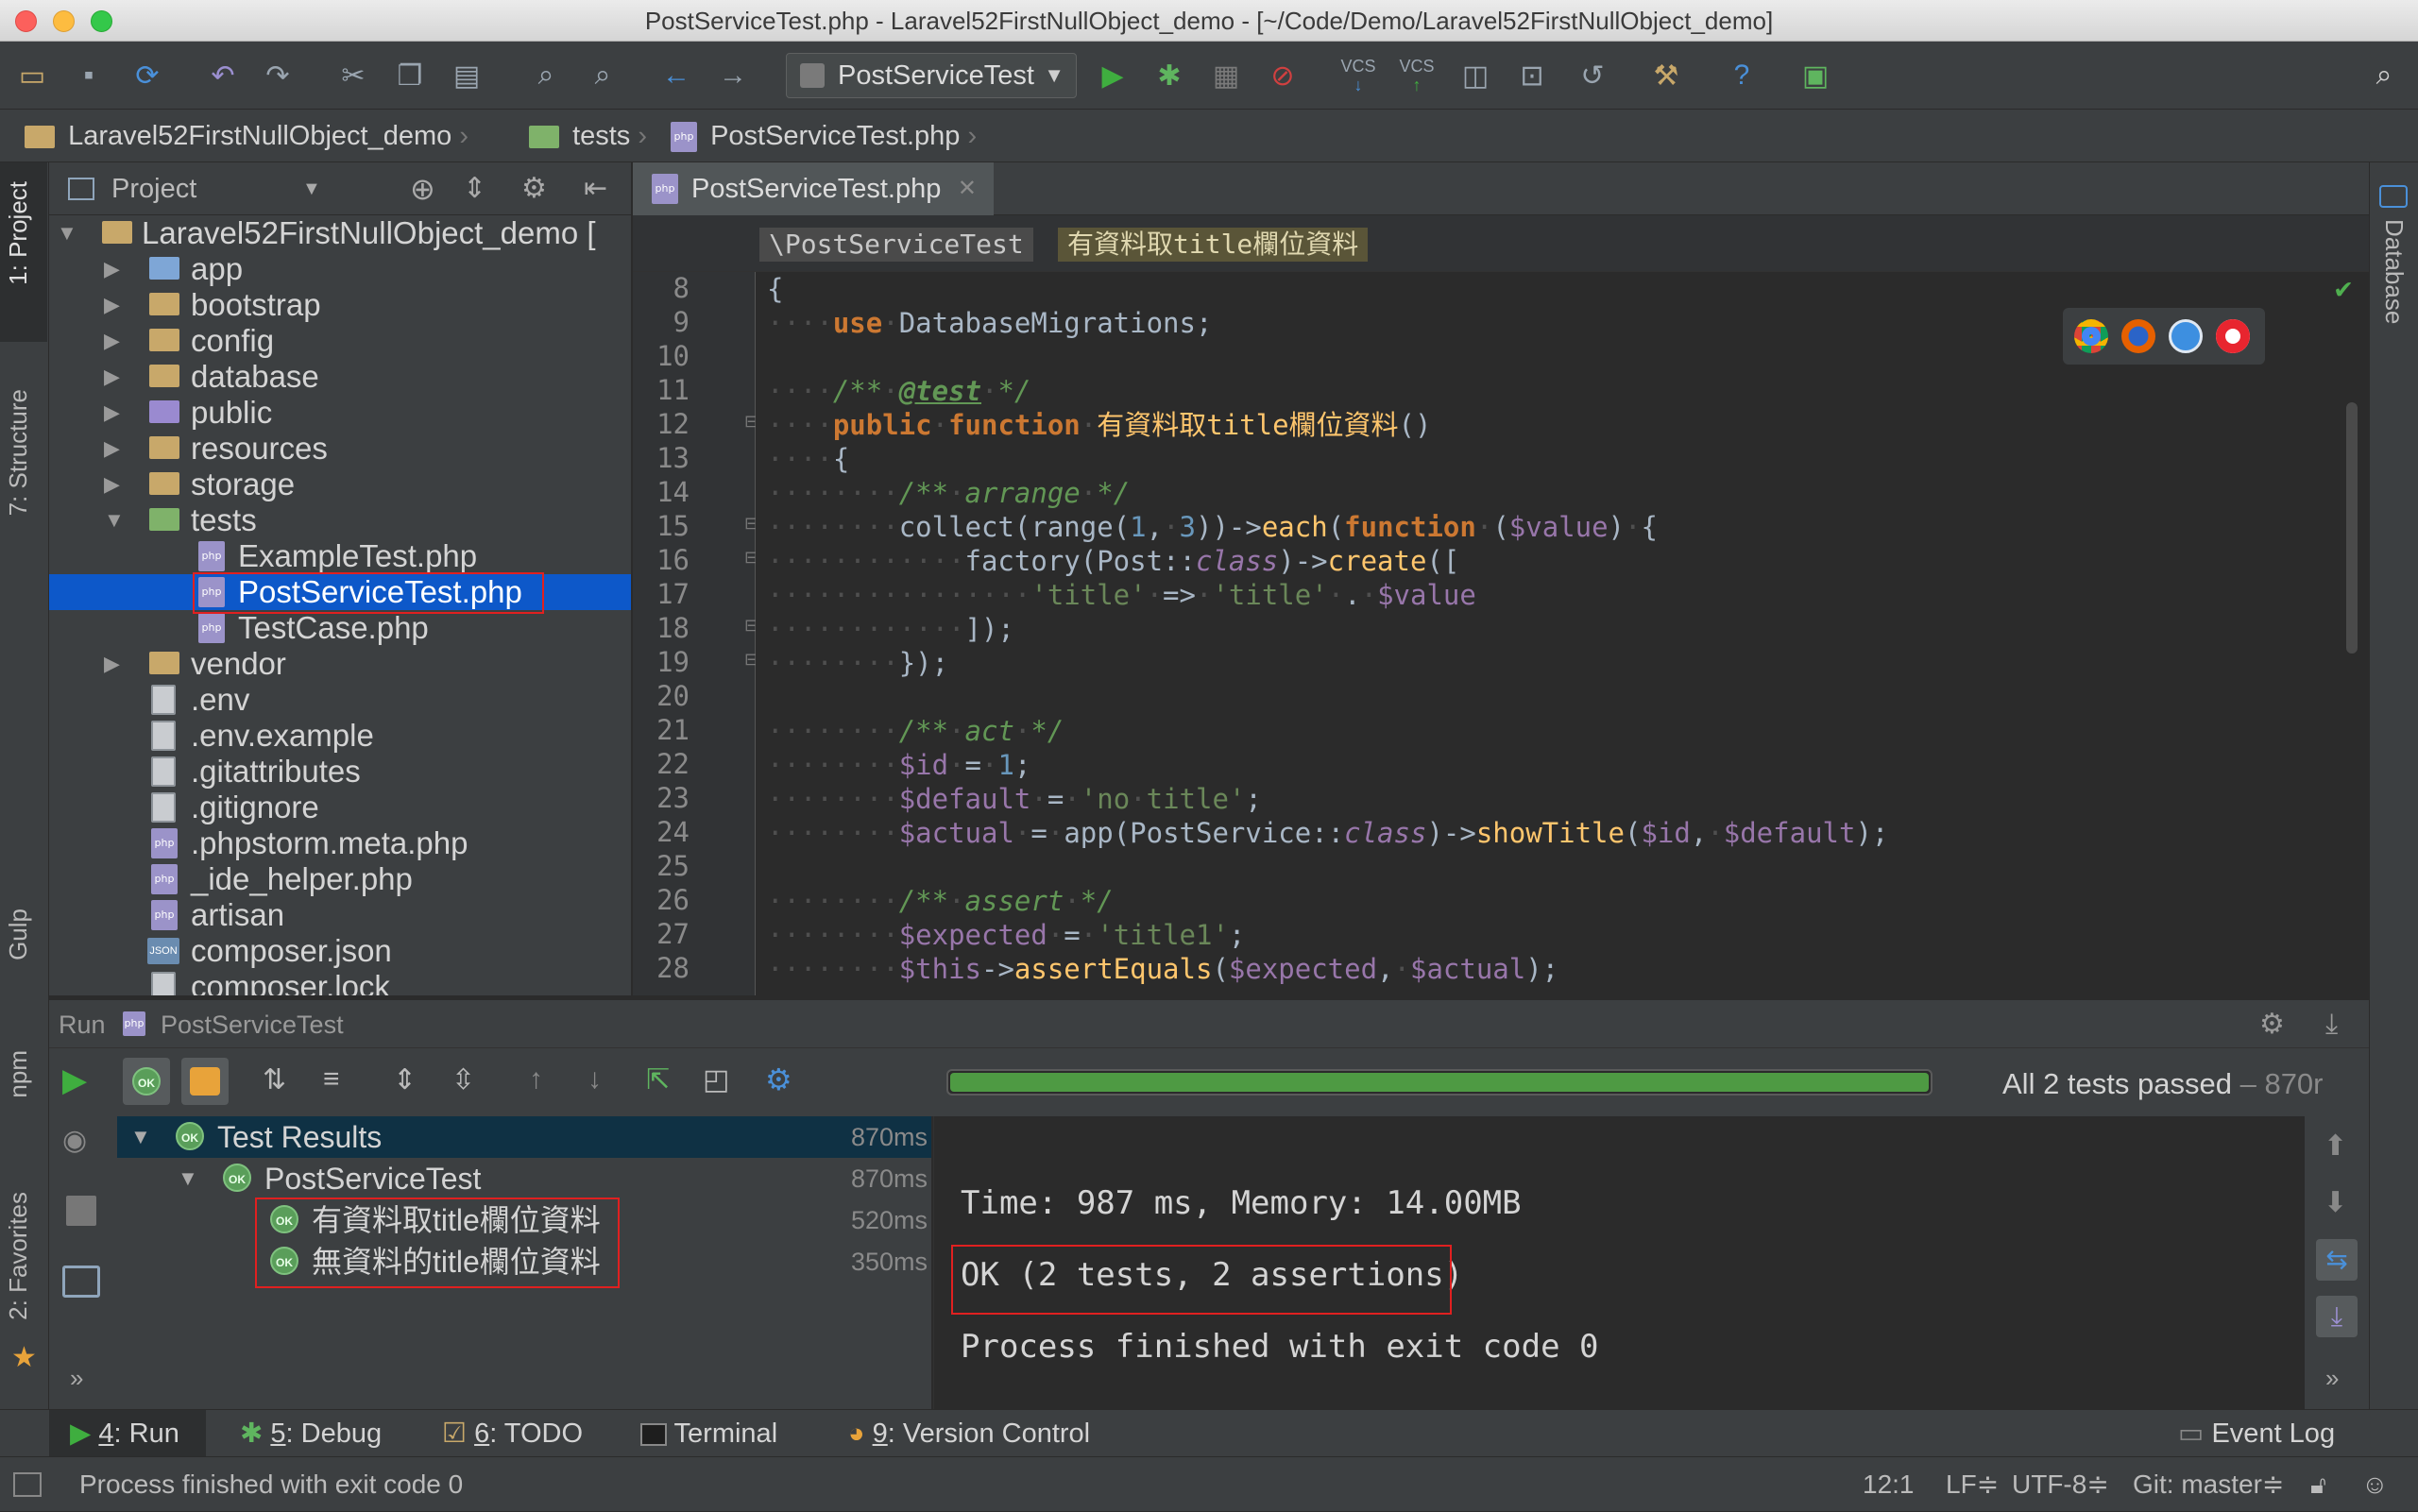 The image size is (2418, 1512). I want to click on tool-tab-npm: npm, so click(18, 1074).